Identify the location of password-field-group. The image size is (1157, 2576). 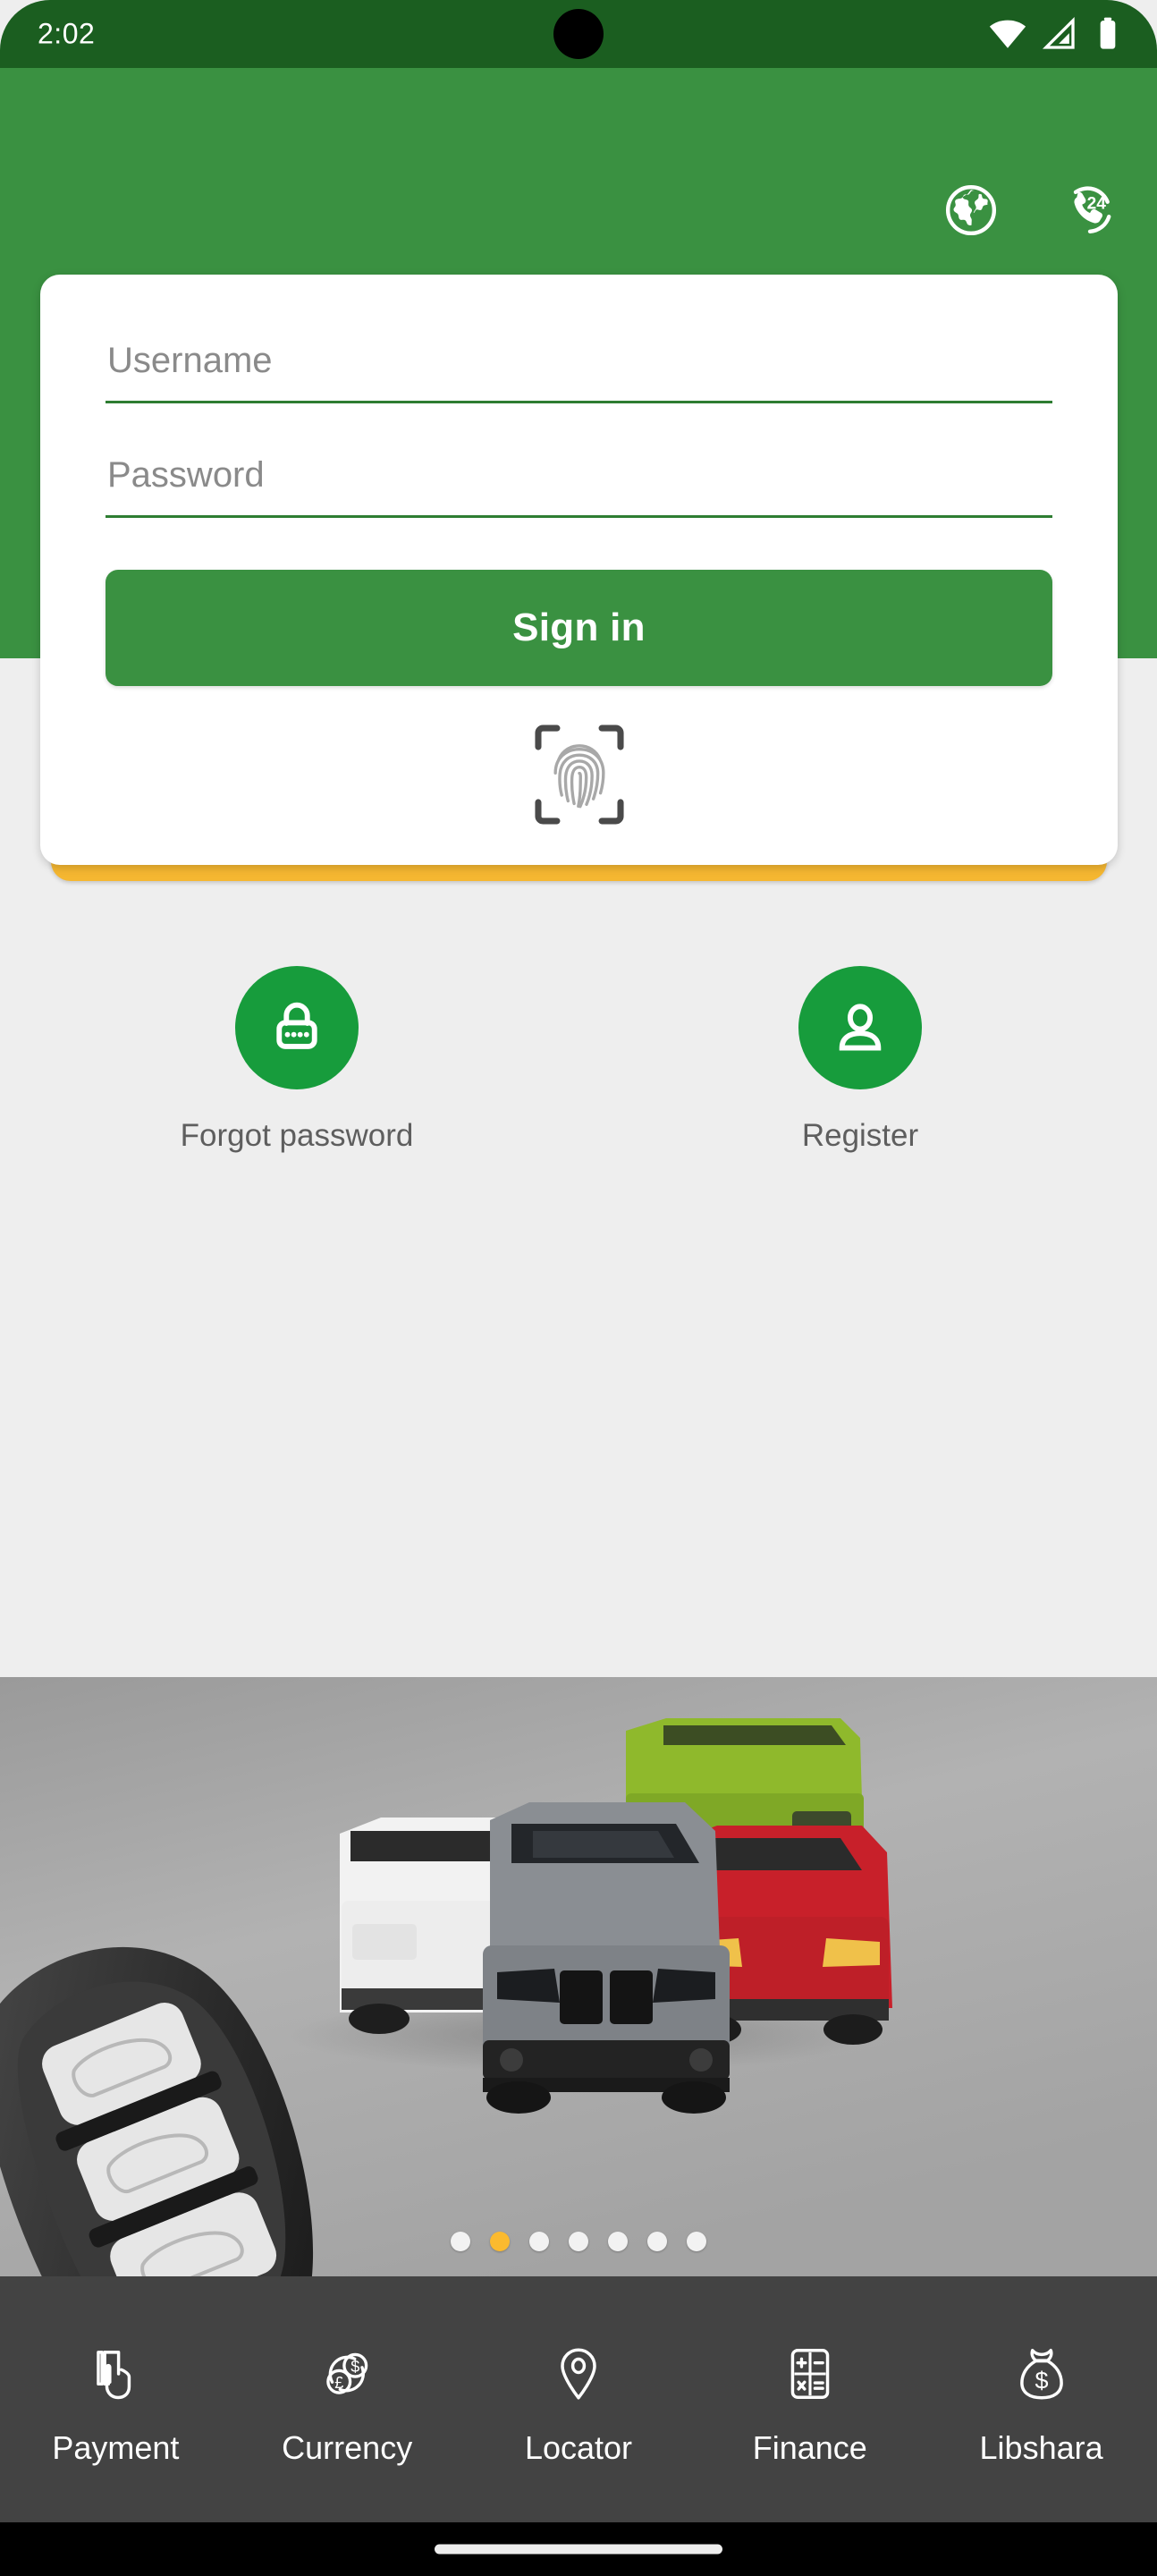
(579, 486).